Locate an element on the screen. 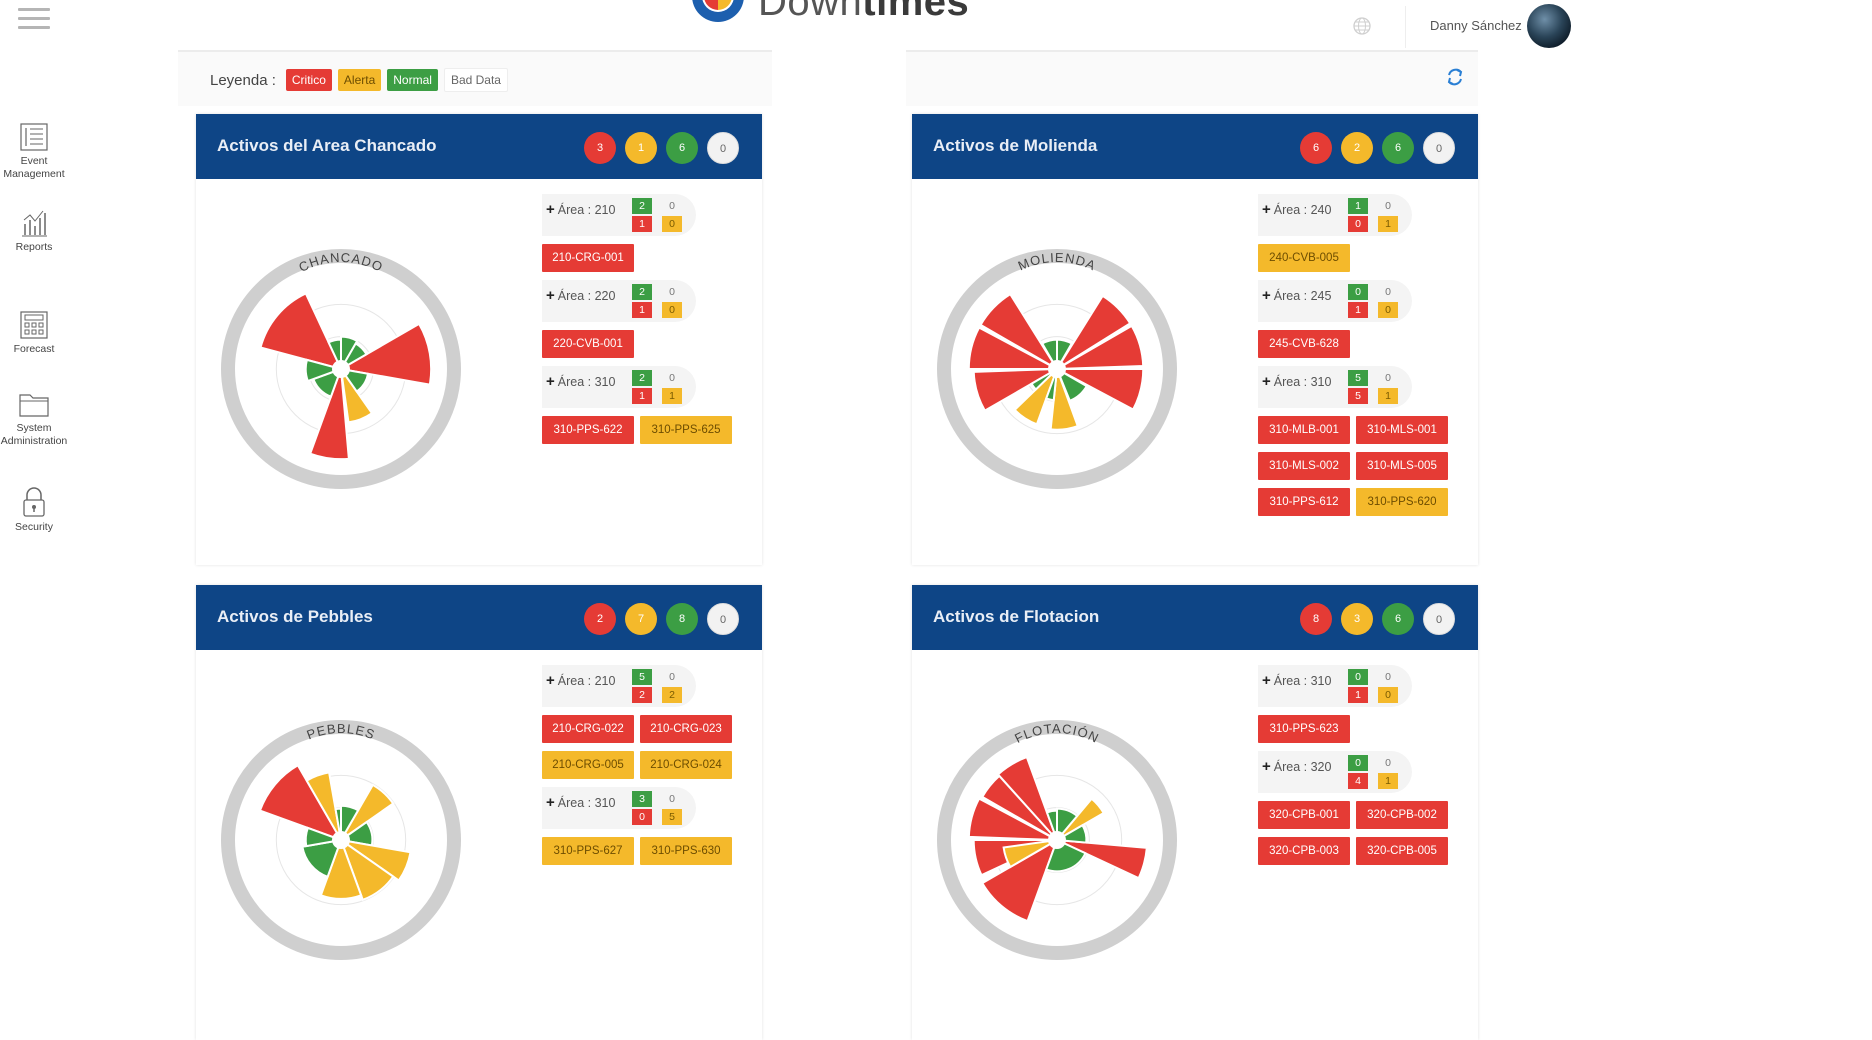 This screenshot has width=1872, height=1040. area-summary: + Área : 310 2 0 1 1 is located at coordinates (619, 387).